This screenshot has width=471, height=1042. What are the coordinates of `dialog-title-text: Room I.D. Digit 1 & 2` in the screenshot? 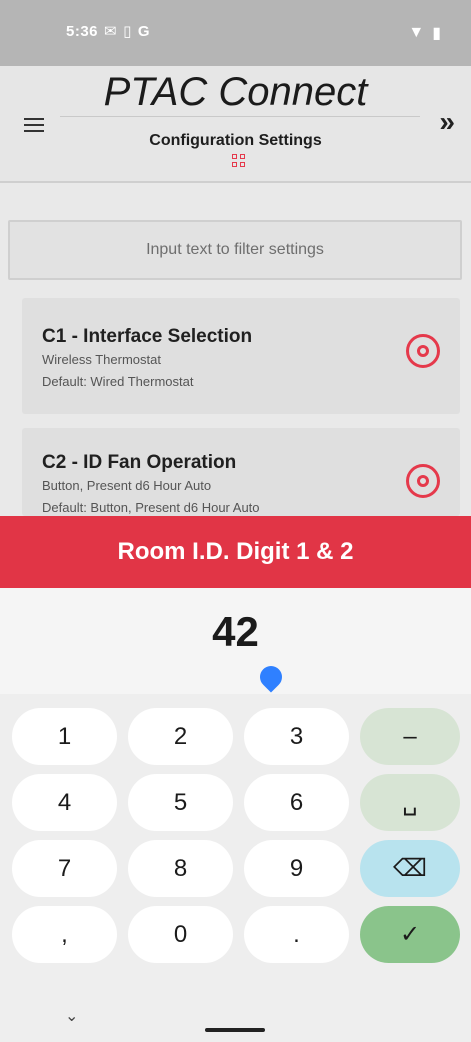 It's located at (235, 551).